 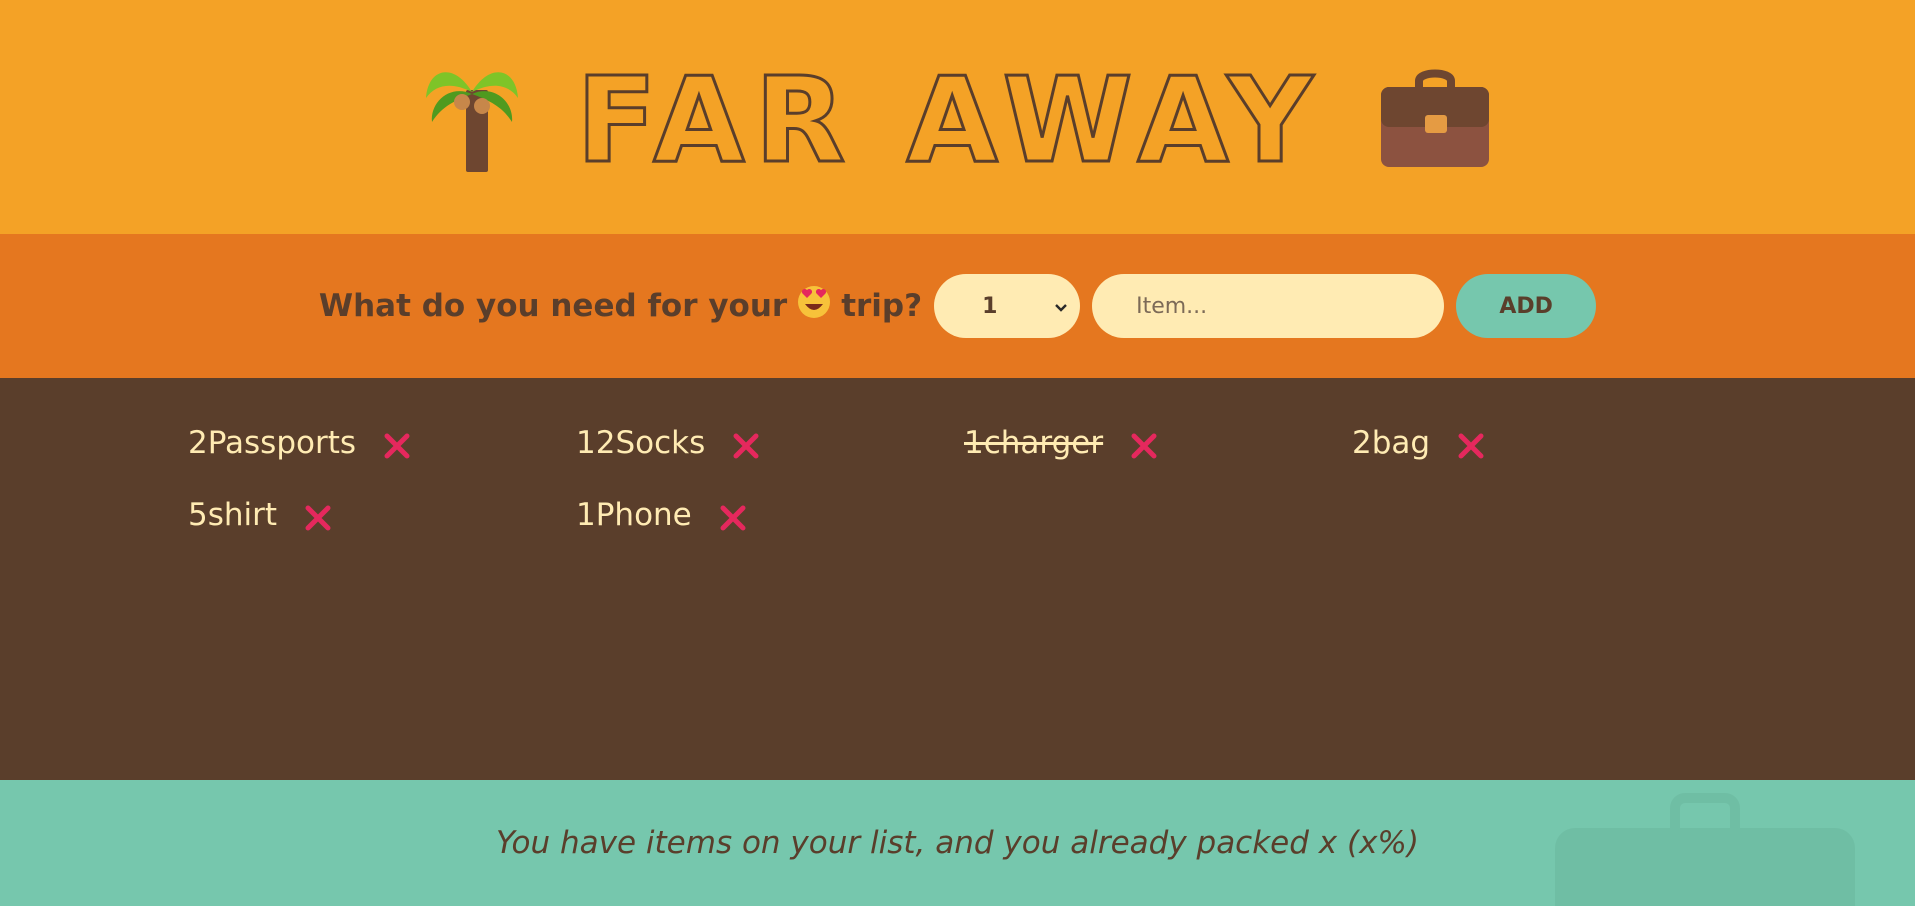 I want to click on item-text: 5shirt, so click(x=233, y=515).